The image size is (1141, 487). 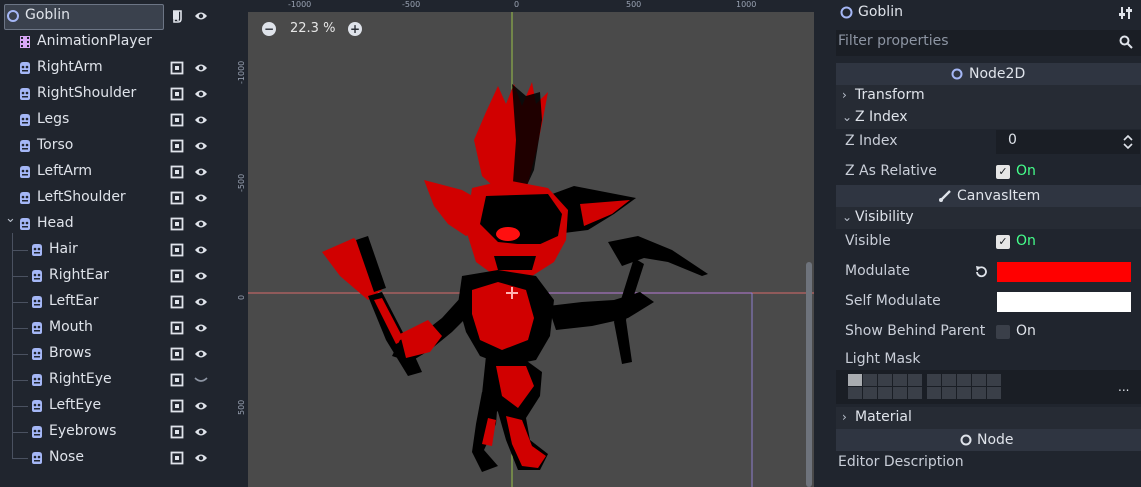 I want to click on section-canvasitem: CanvasItem, so click(x=988, y=196).